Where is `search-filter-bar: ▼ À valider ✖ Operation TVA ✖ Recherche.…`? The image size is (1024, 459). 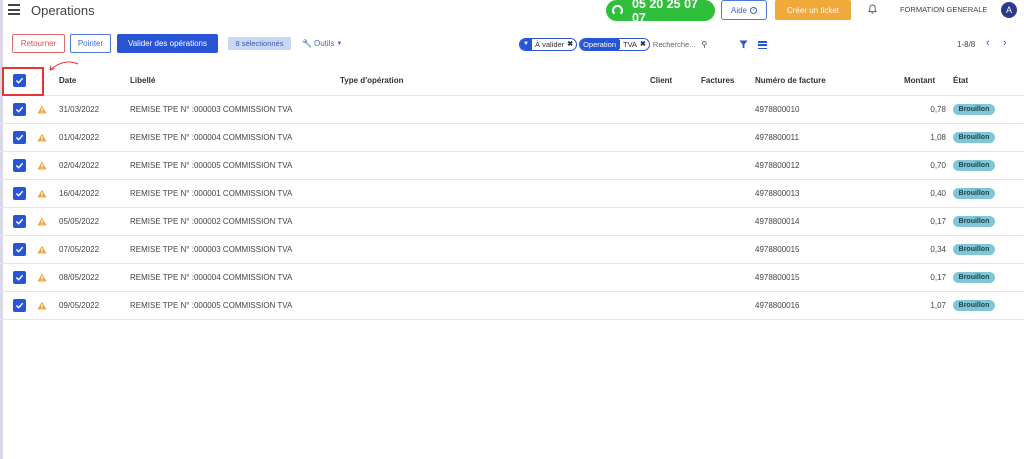
search-filter-bar: ▼ À valider ✖ Operation TVA ✖ Recherche.… is located at coordinates (613, 44).